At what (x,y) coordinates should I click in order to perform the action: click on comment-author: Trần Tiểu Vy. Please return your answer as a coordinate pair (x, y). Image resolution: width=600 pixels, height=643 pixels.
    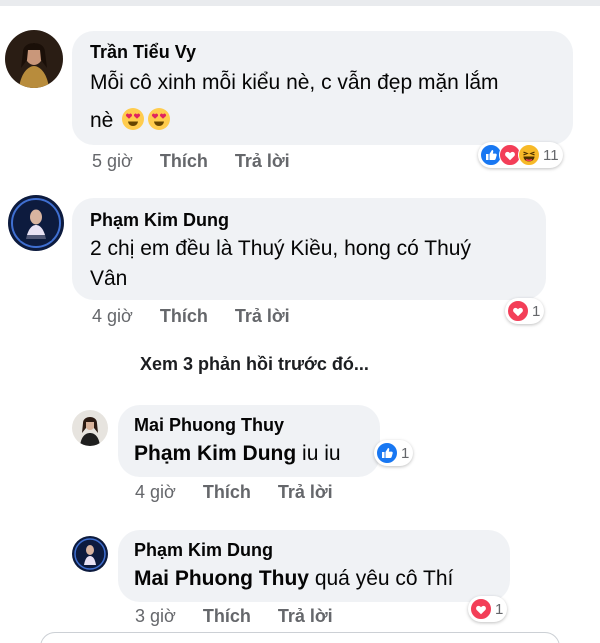
    Looking at the image, I should click on (143, 52).